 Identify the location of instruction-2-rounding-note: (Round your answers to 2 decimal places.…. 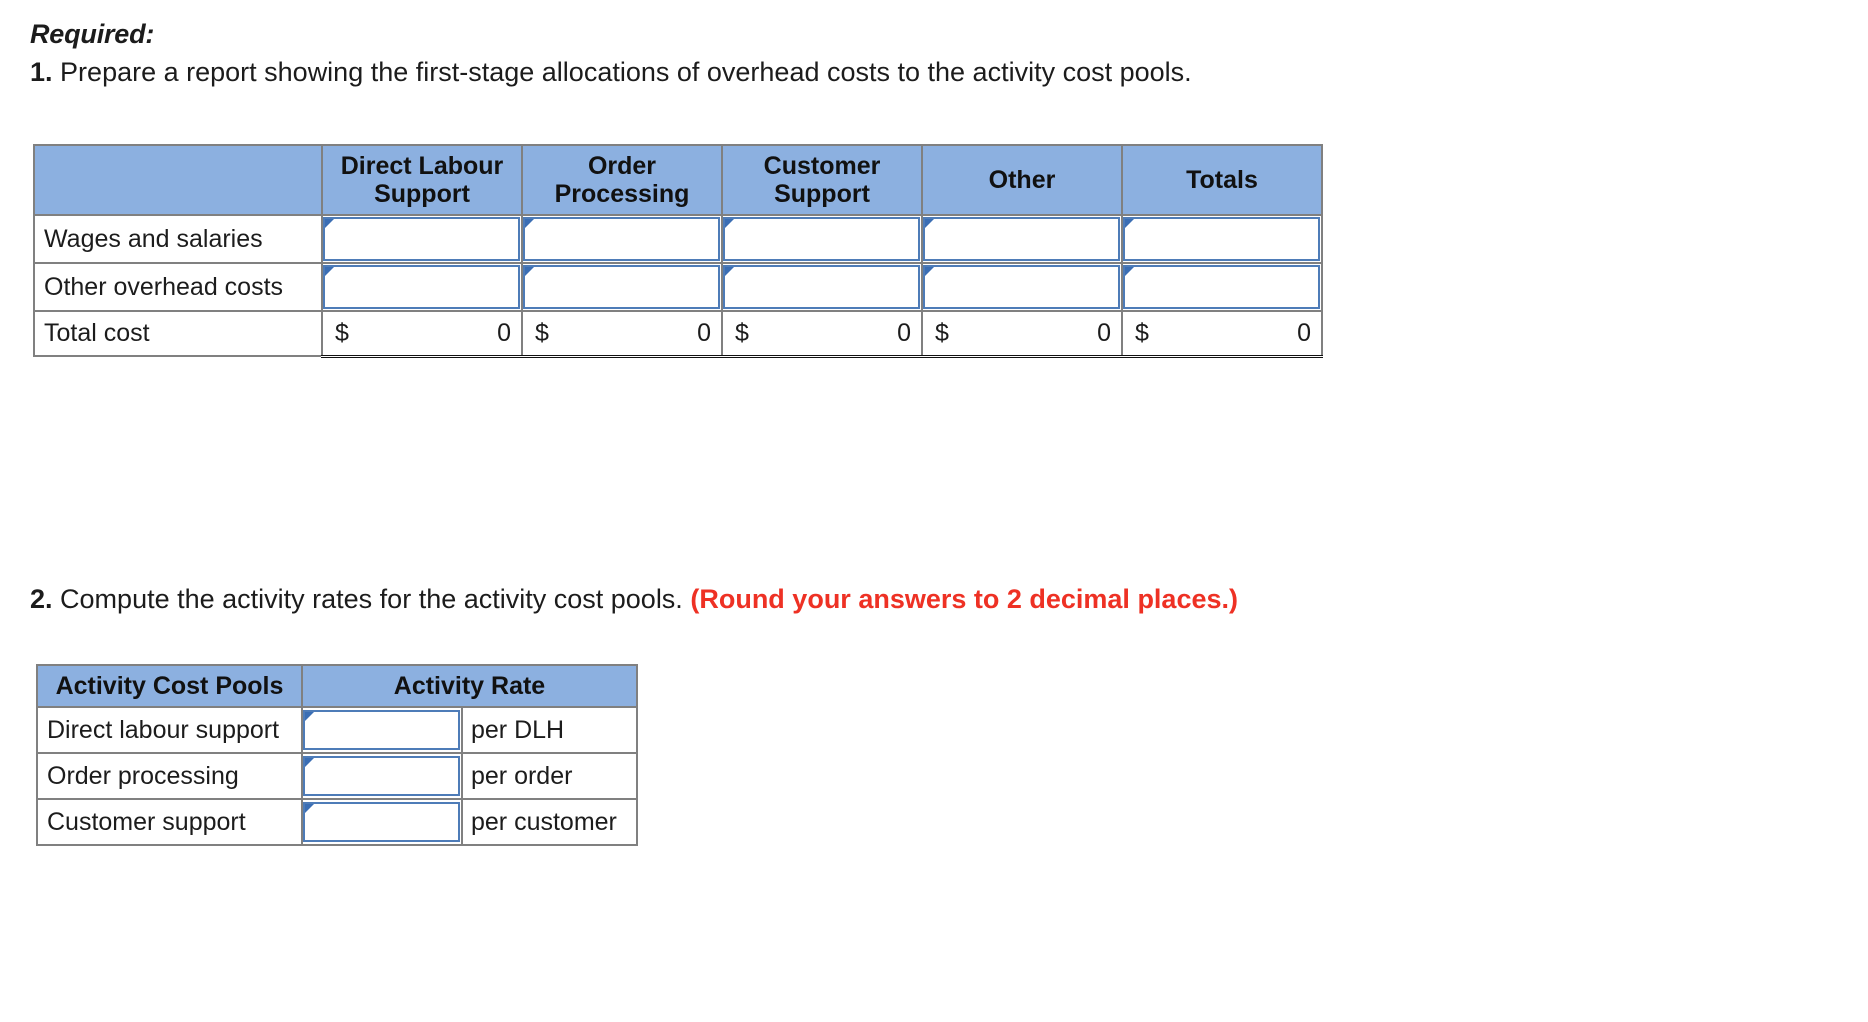
(964, 599).